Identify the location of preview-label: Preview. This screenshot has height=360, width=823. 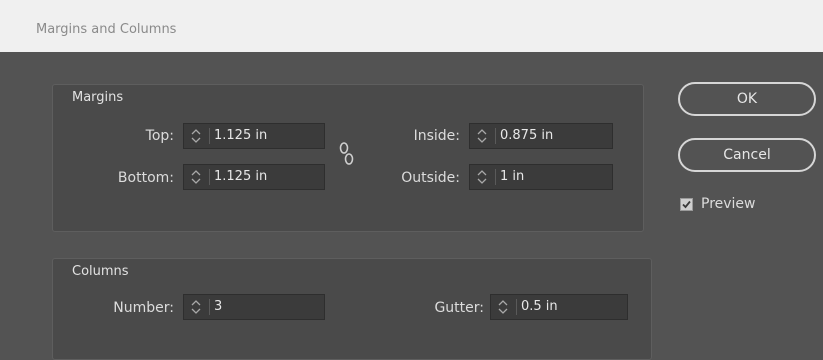
(728, 204).